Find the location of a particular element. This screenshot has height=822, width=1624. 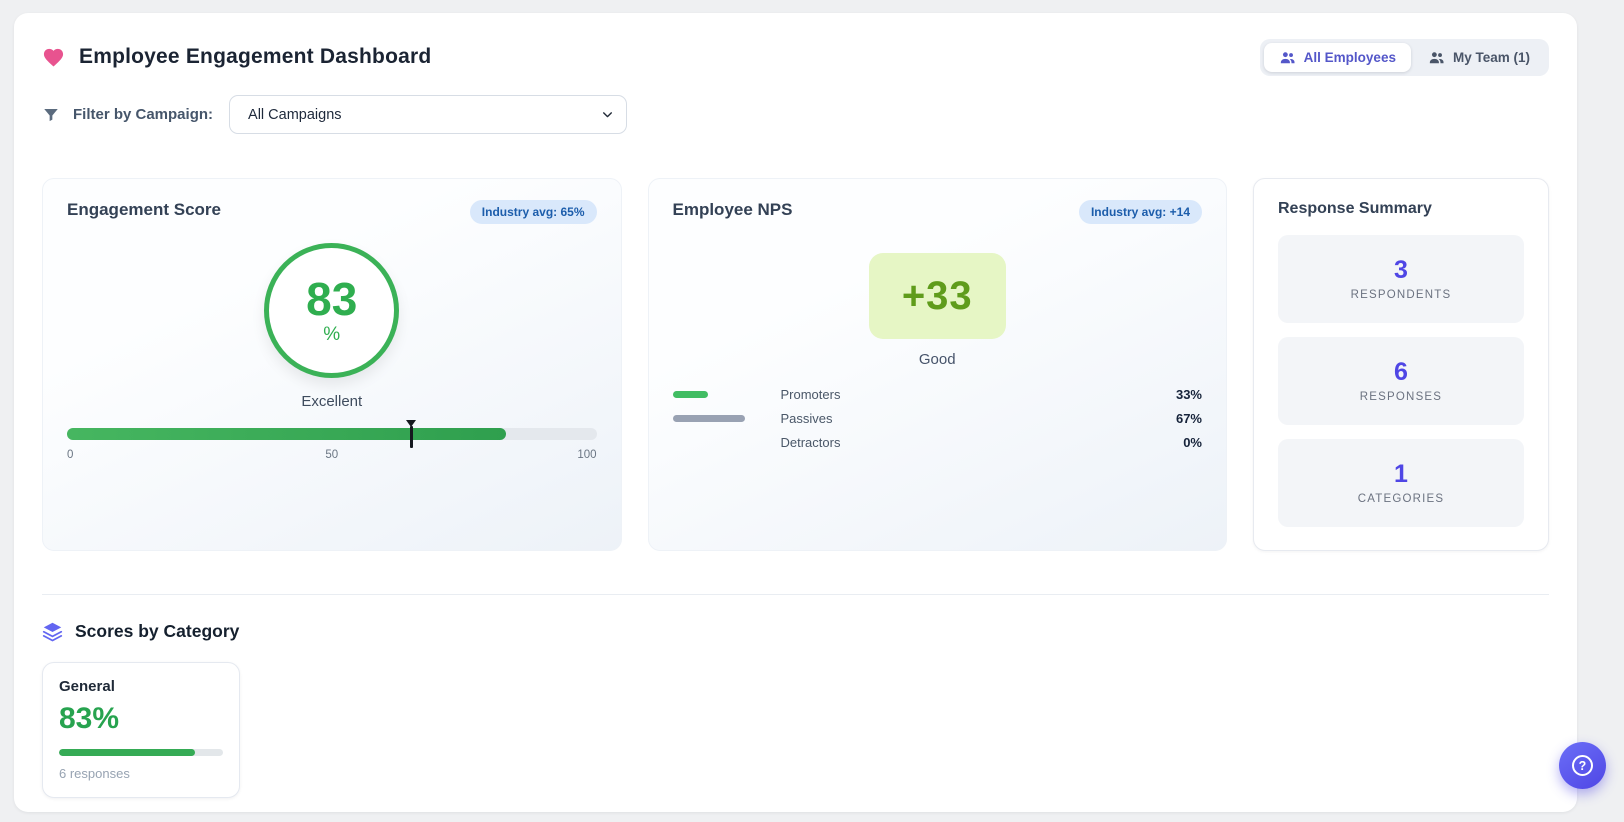

all-employees-label: All Employees is located at coordinates (1349, 57).